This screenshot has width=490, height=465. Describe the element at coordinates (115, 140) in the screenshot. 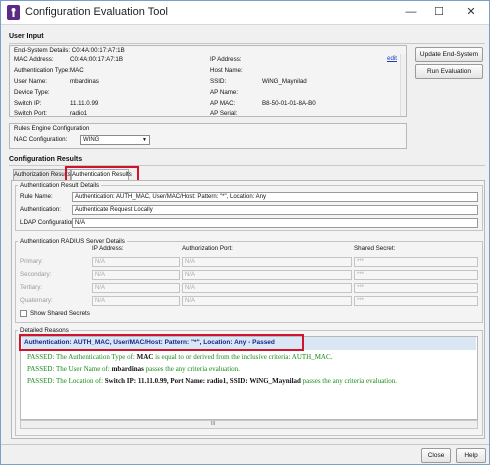

I see `nac-config-select: WING ▼` at that location.